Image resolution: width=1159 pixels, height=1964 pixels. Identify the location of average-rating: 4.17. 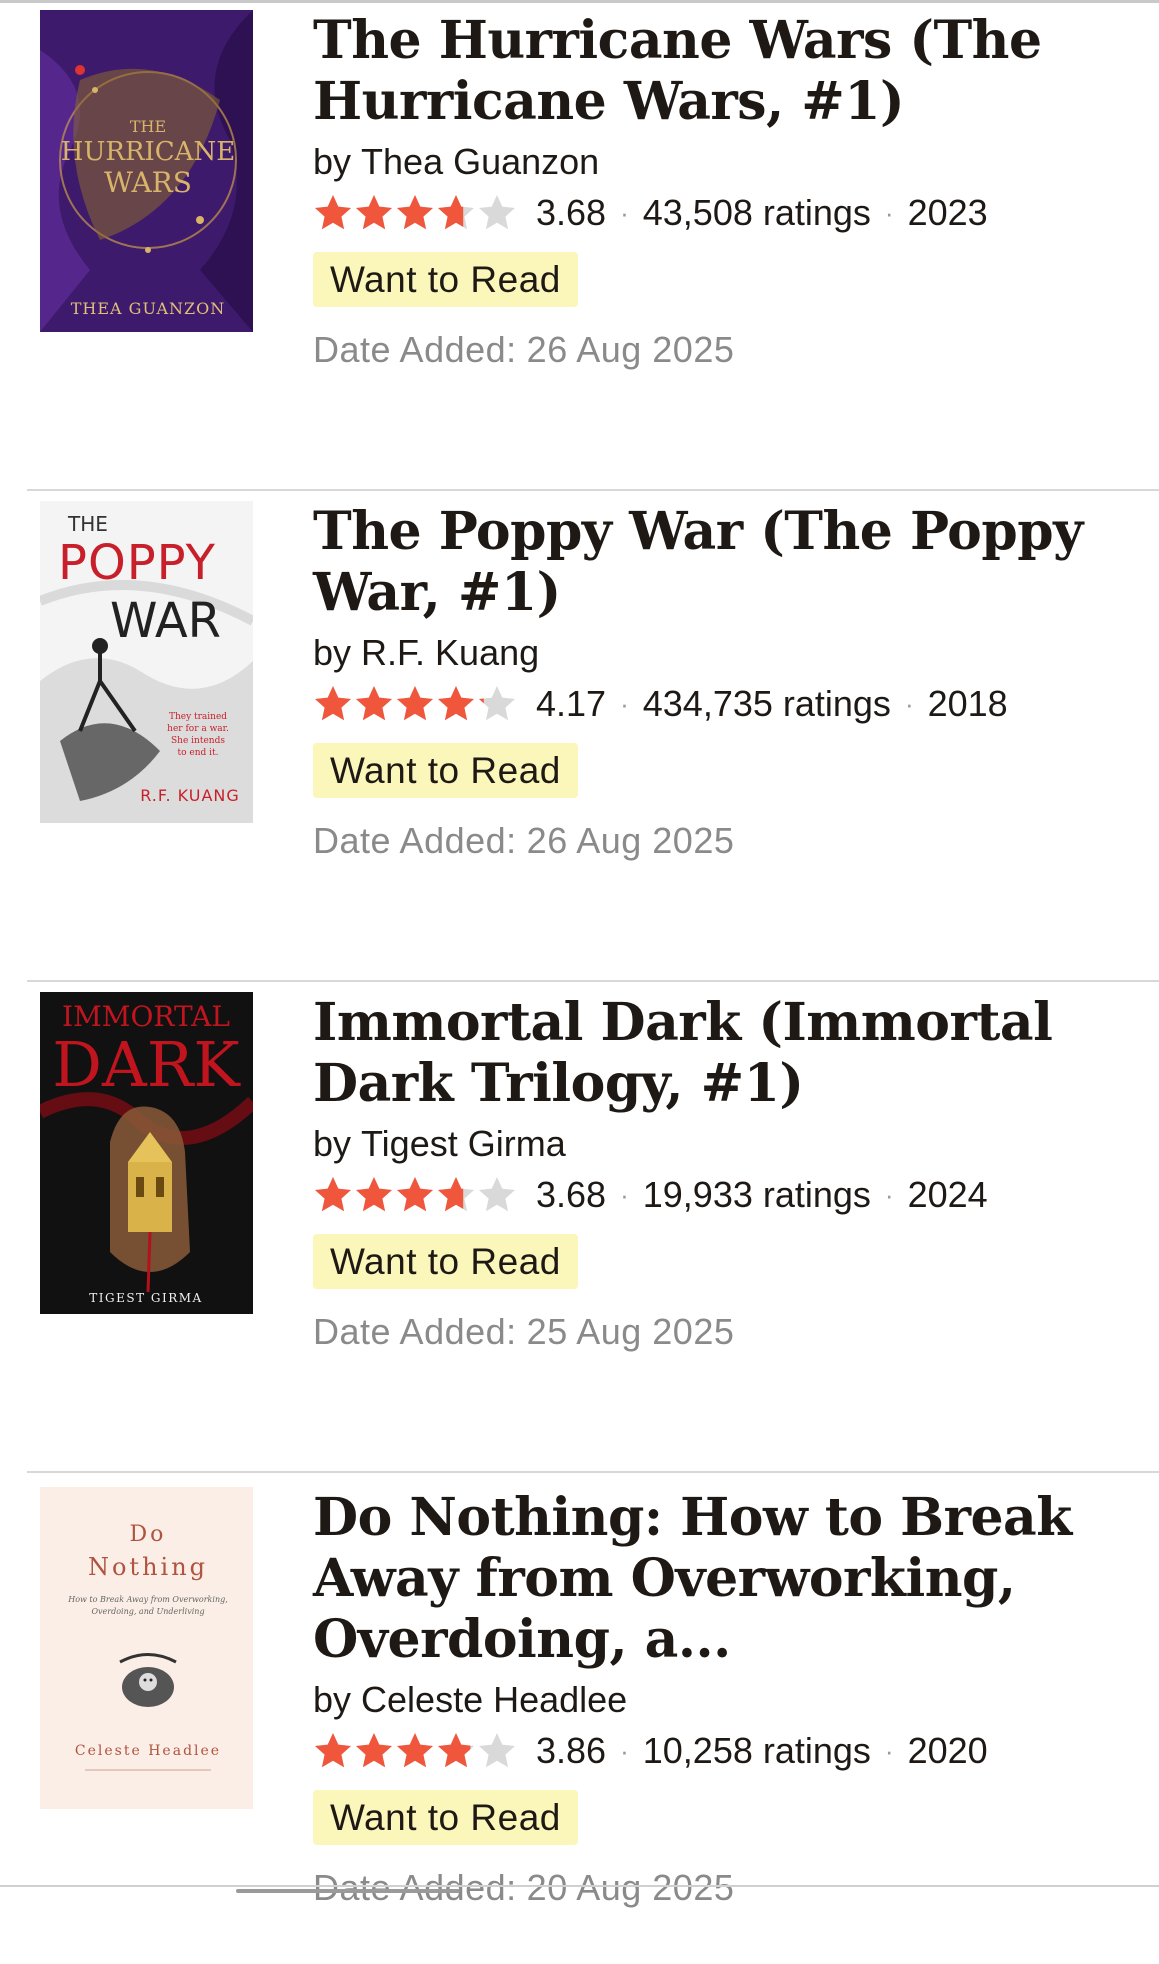
(571, 703).